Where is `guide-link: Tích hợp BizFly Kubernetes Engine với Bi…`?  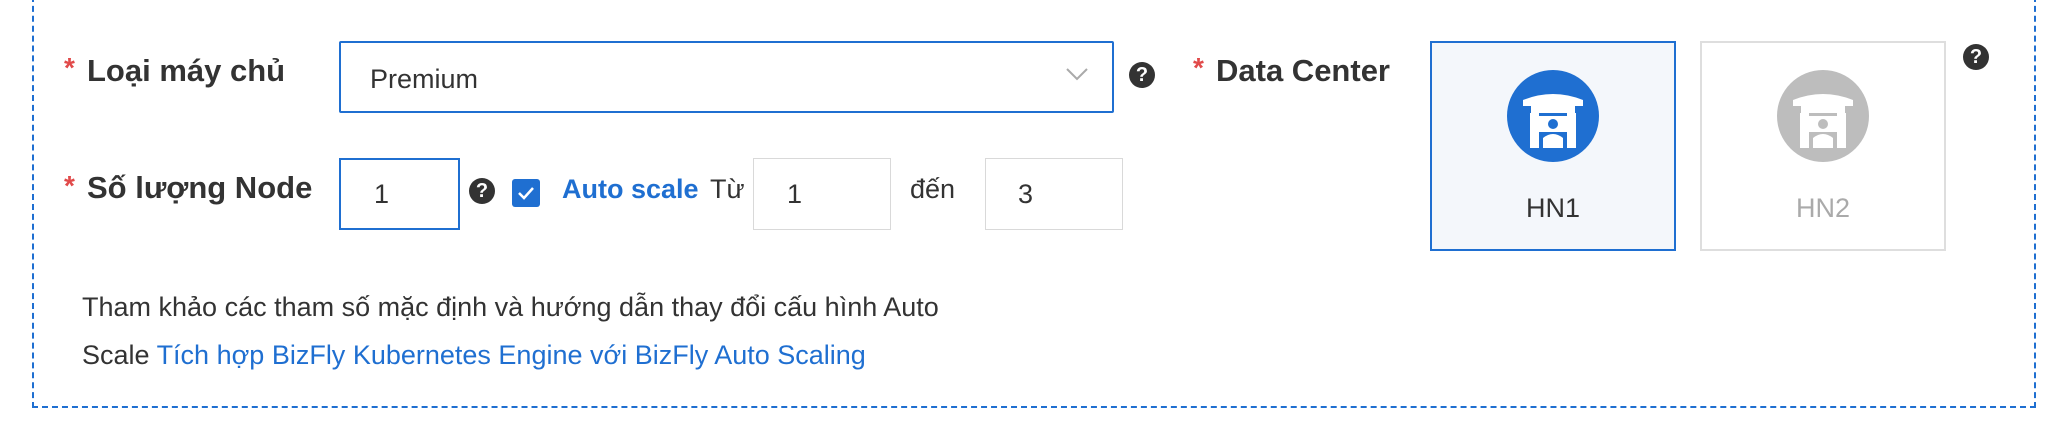 guide-link: Tích hợp BizFly Kubernetes Engine với Bi… is located at coordinates (511, 355).